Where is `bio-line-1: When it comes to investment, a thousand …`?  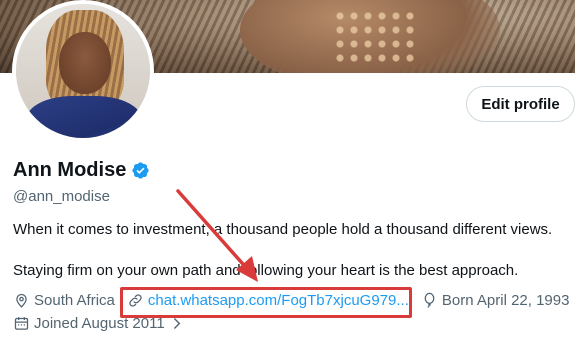 bio-line-1: When it comes to investment, a thousand … is located at coordinates (283, 229).